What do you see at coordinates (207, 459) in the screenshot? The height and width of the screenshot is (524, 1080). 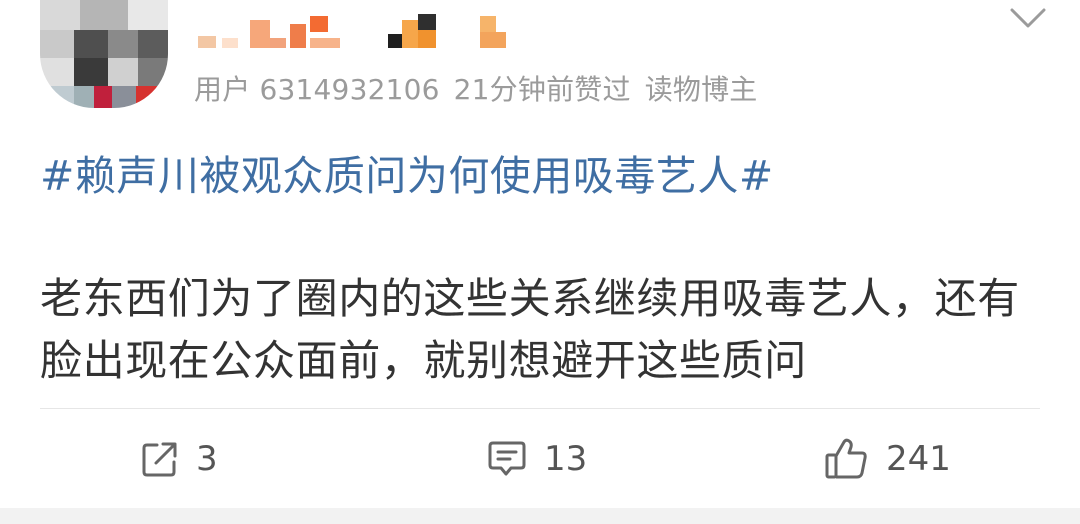 I see `repost-count: 3` at bounding box center [207, 459].